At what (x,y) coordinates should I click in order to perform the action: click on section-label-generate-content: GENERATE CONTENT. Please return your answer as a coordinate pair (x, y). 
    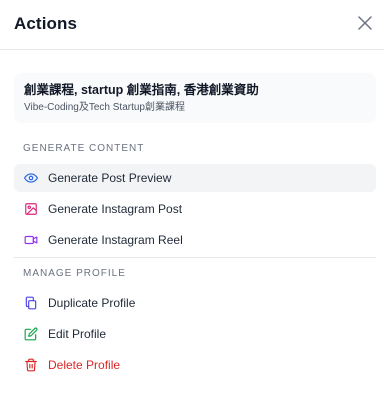
    Looking at the image, I should click on (84, 148).